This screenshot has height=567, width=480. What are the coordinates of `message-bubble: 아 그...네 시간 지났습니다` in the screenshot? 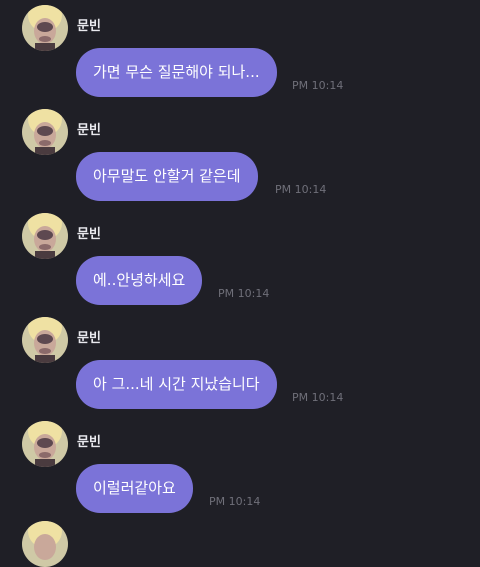 It's located at (176, 384).